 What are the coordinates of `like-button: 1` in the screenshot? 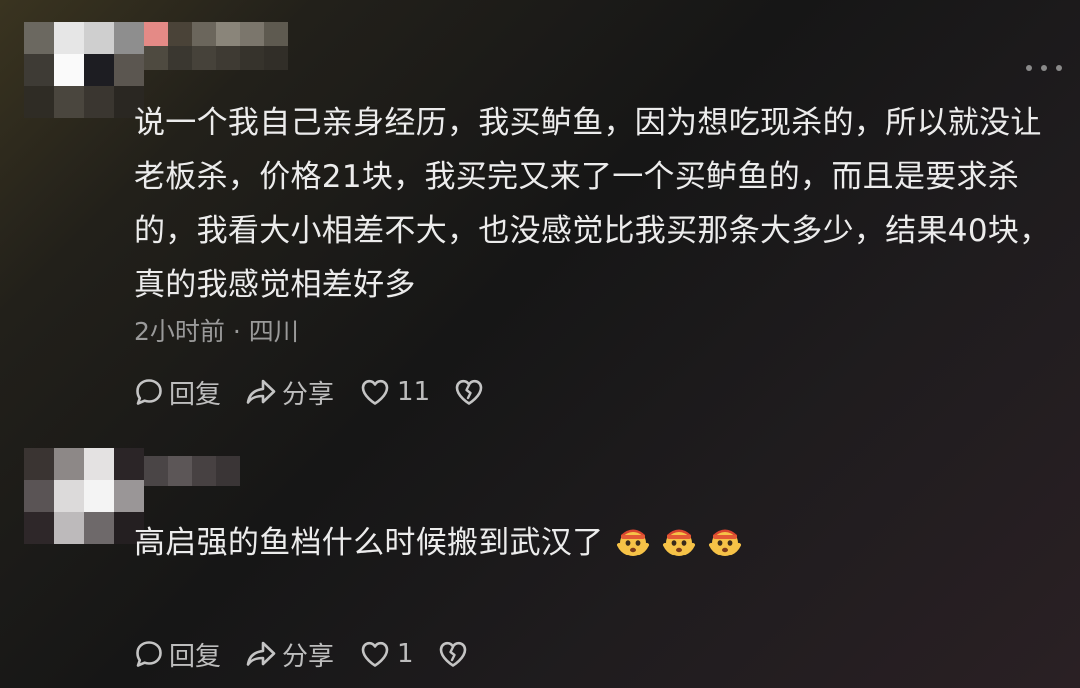 It's located at (387, 654).